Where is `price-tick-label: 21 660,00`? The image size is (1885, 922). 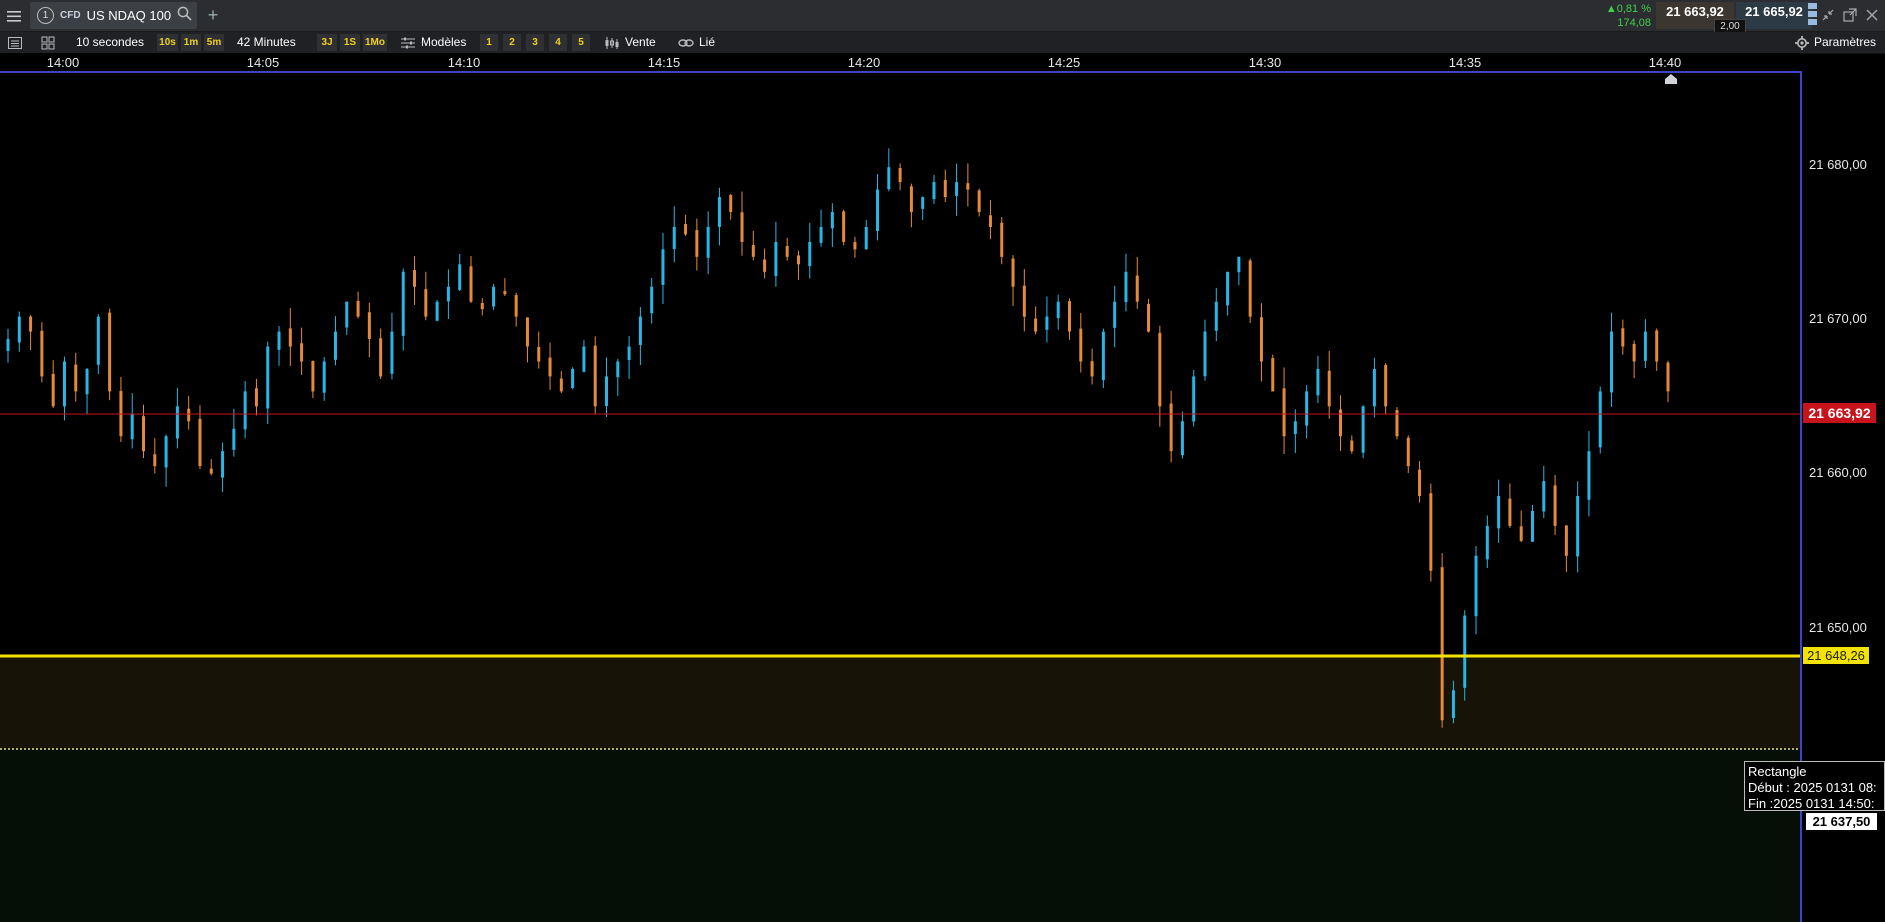 price-tick-label: 21 660,00 is located at coordinates (1838, 472).